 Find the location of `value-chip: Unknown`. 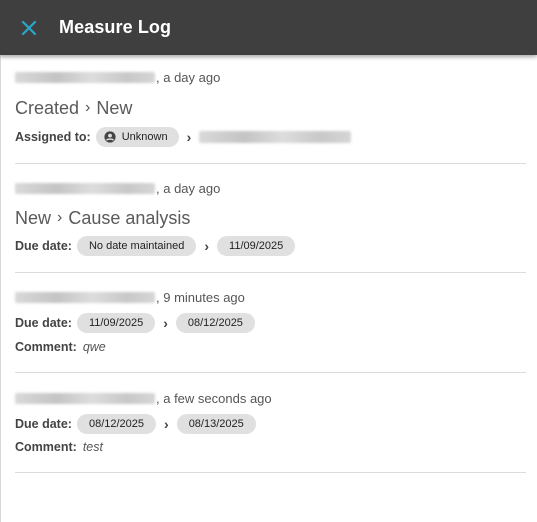

value-chip: Unknown is located at coordinates (137, 137).